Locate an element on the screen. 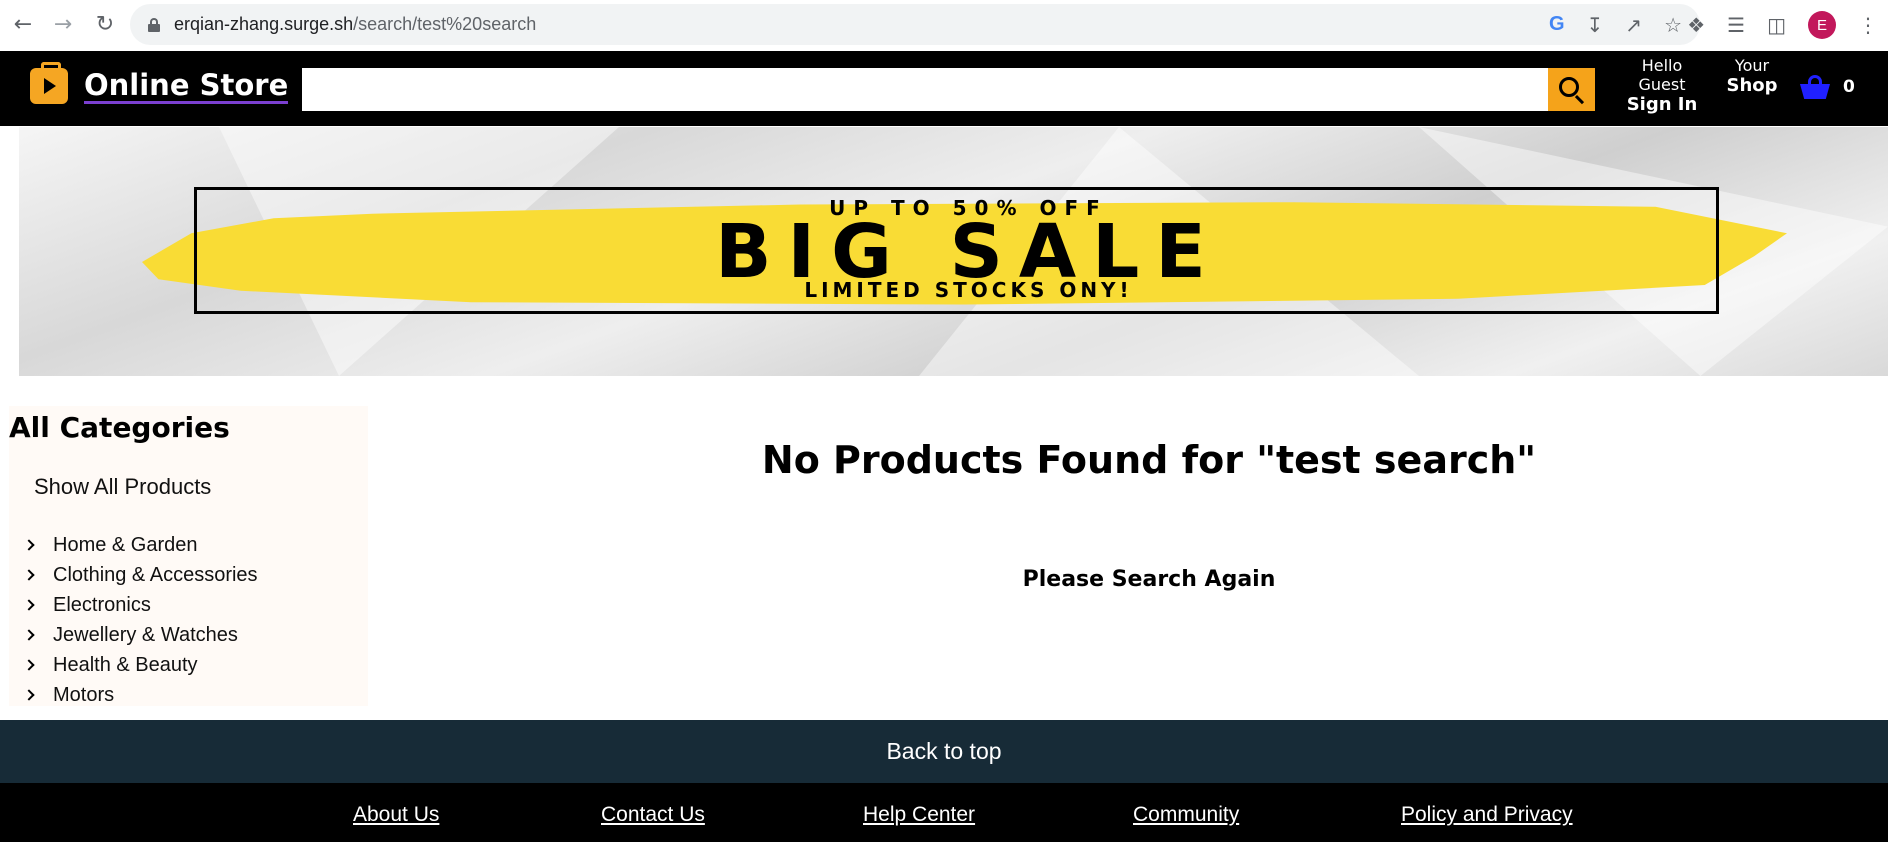  category-home-garden: Home & Garden is located at coordinates (140, 545).